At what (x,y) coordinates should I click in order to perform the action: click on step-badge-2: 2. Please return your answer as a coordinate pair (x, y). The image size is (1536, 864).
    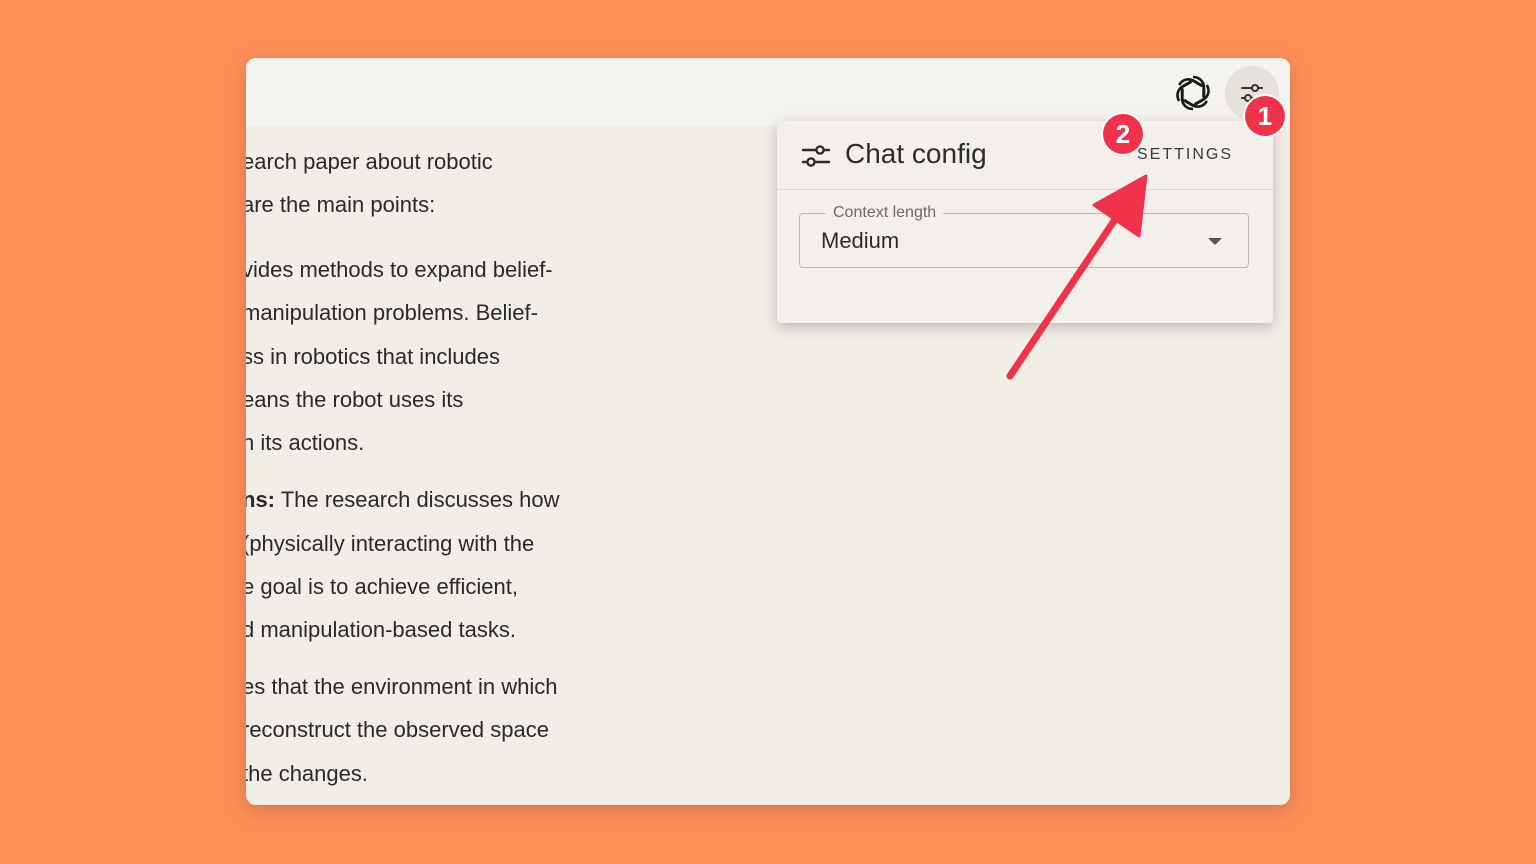
    Looking at the image, I should click on (1123, 134).